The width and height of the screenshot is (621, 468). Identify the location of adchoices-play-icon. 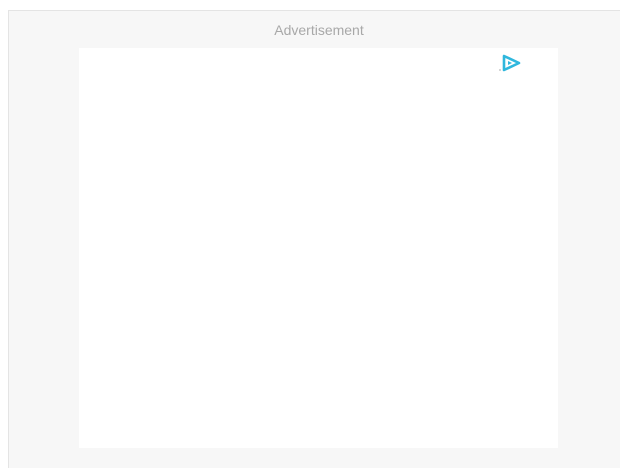
(511, 63).